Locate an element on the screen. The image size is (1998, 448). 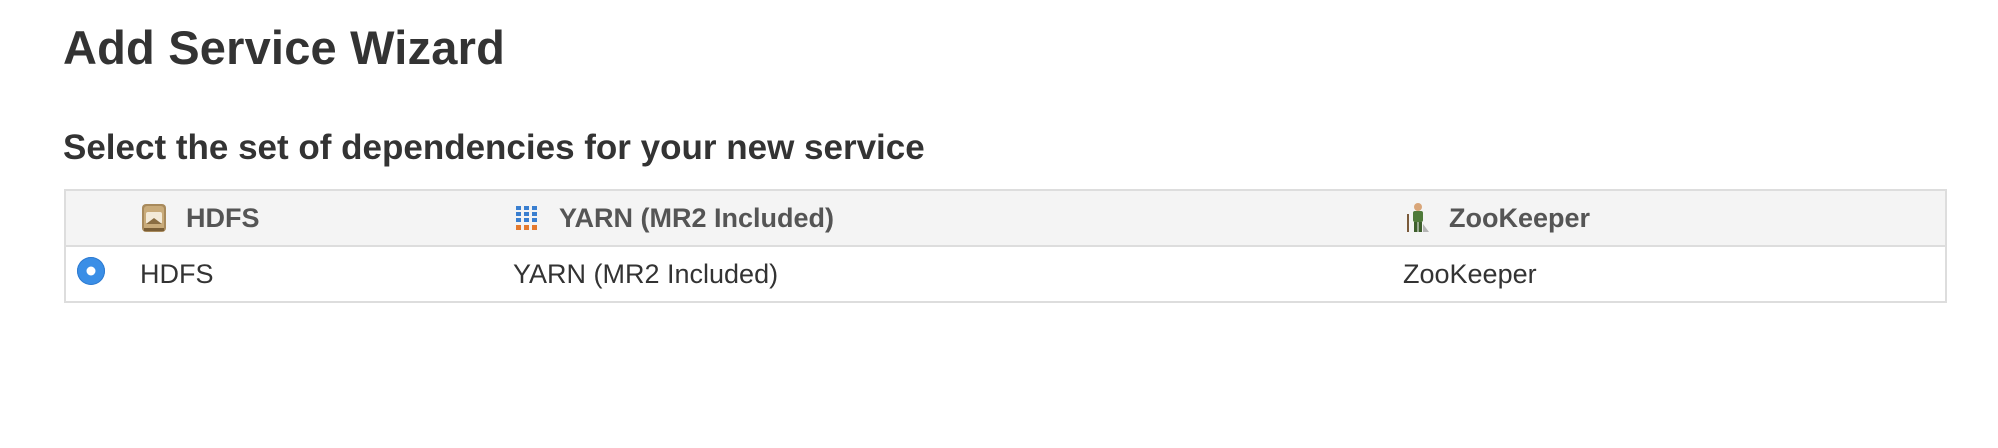
yarn-icon is located at coordinates (527, 218).